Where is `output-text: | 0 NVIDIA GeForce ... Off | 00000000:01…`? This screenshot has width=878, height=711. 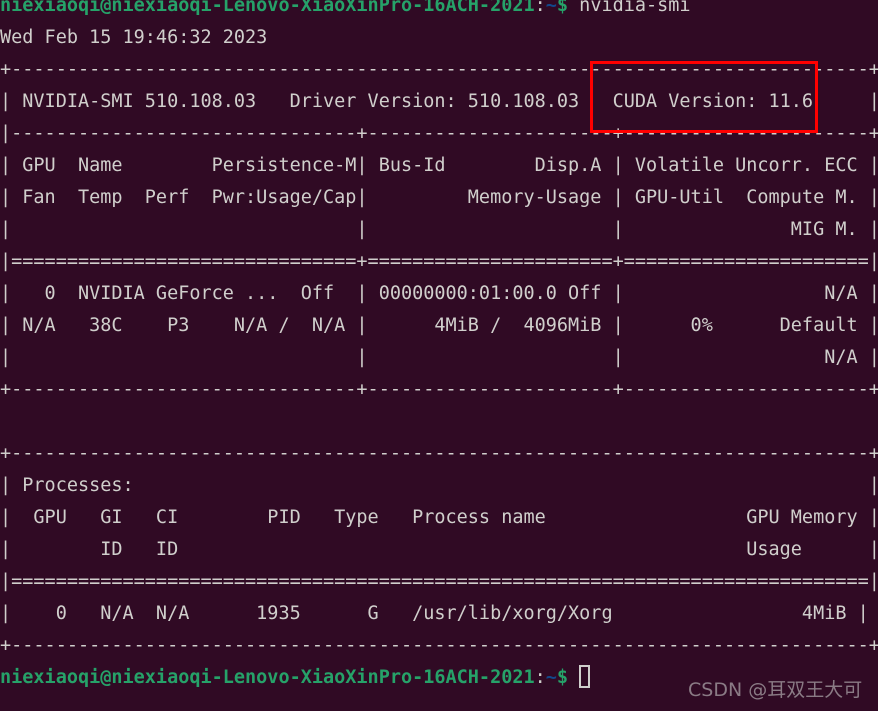
output-text: | 0 NVIDIA GeForce ... Off | 00000000:01… is located at coordinates (439, 293).